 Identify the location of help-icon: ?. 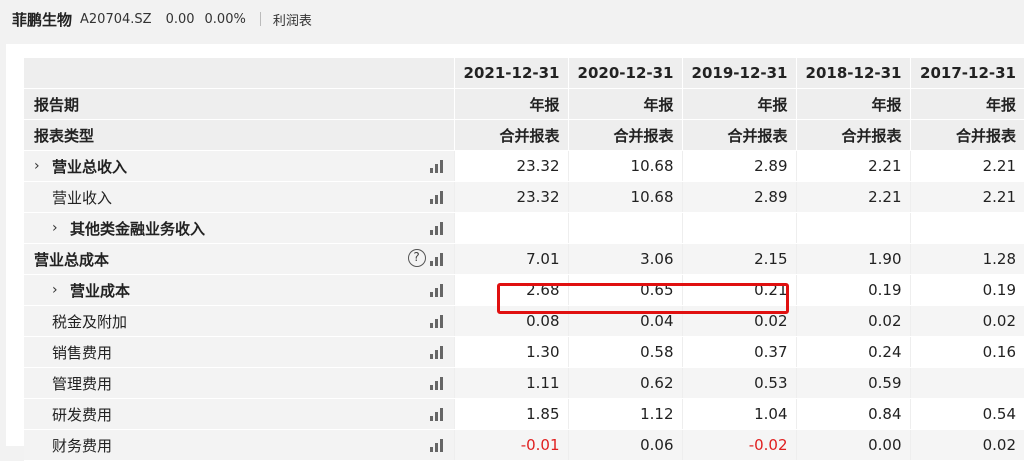
(416, 258).